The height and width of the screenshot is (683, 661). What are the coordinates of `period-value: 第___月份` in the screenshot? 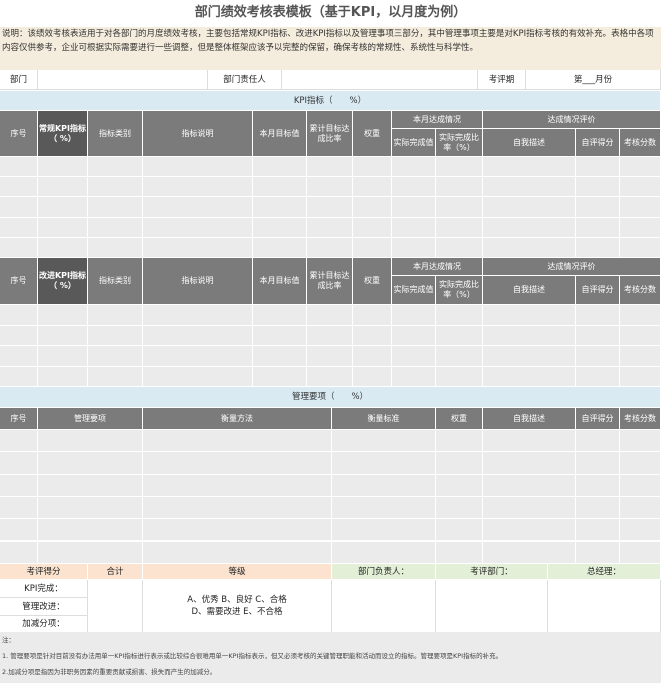 It's located at (593, 80).